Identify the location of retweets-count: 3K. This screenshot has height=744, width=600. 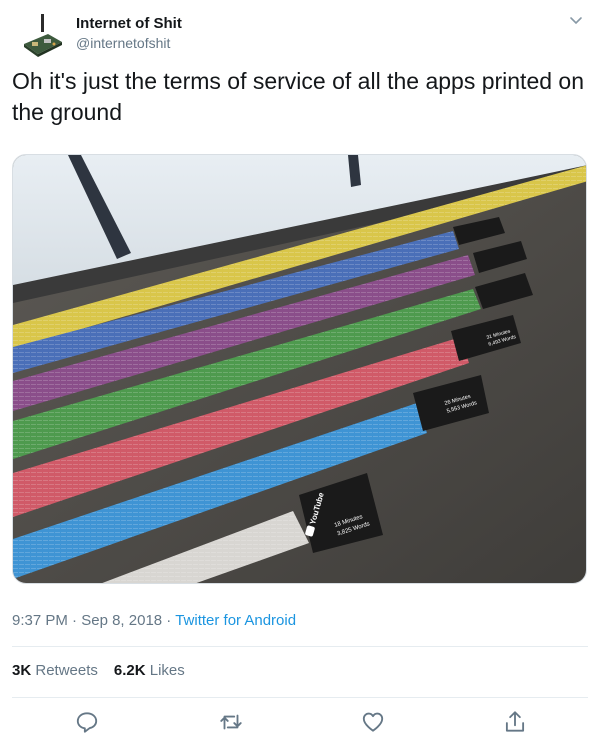
(22, 670).